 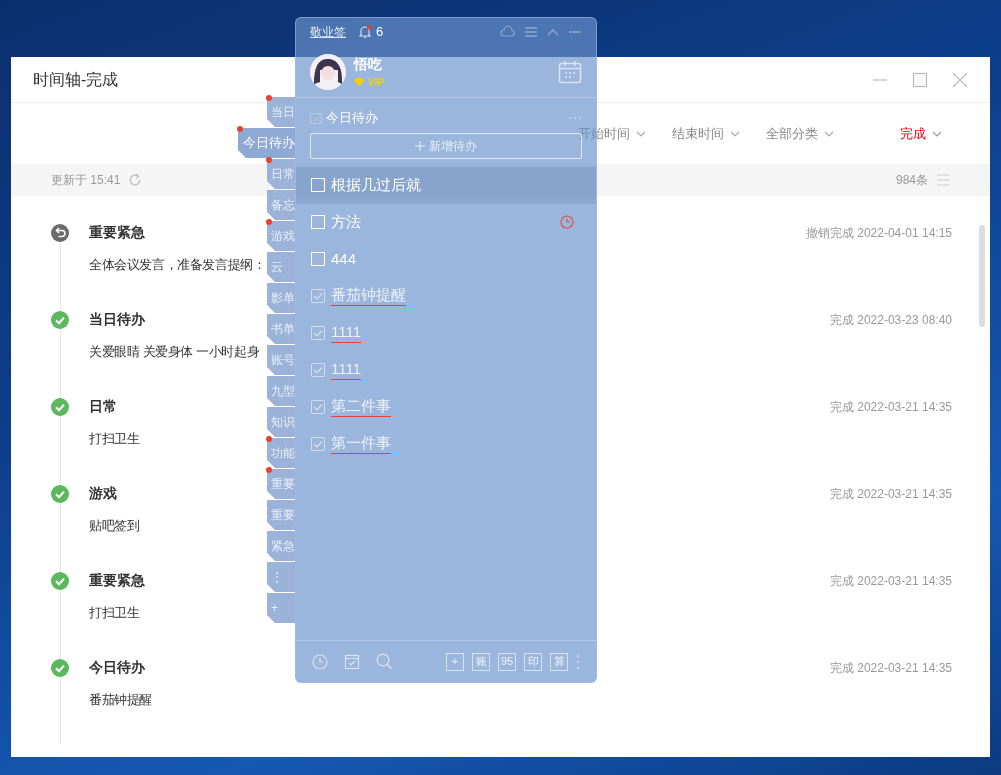 What do you see at coordinates (446, 145) in the screenshot?
I see `add-todo-button: 新增待办` at bounding box center [446, 145].